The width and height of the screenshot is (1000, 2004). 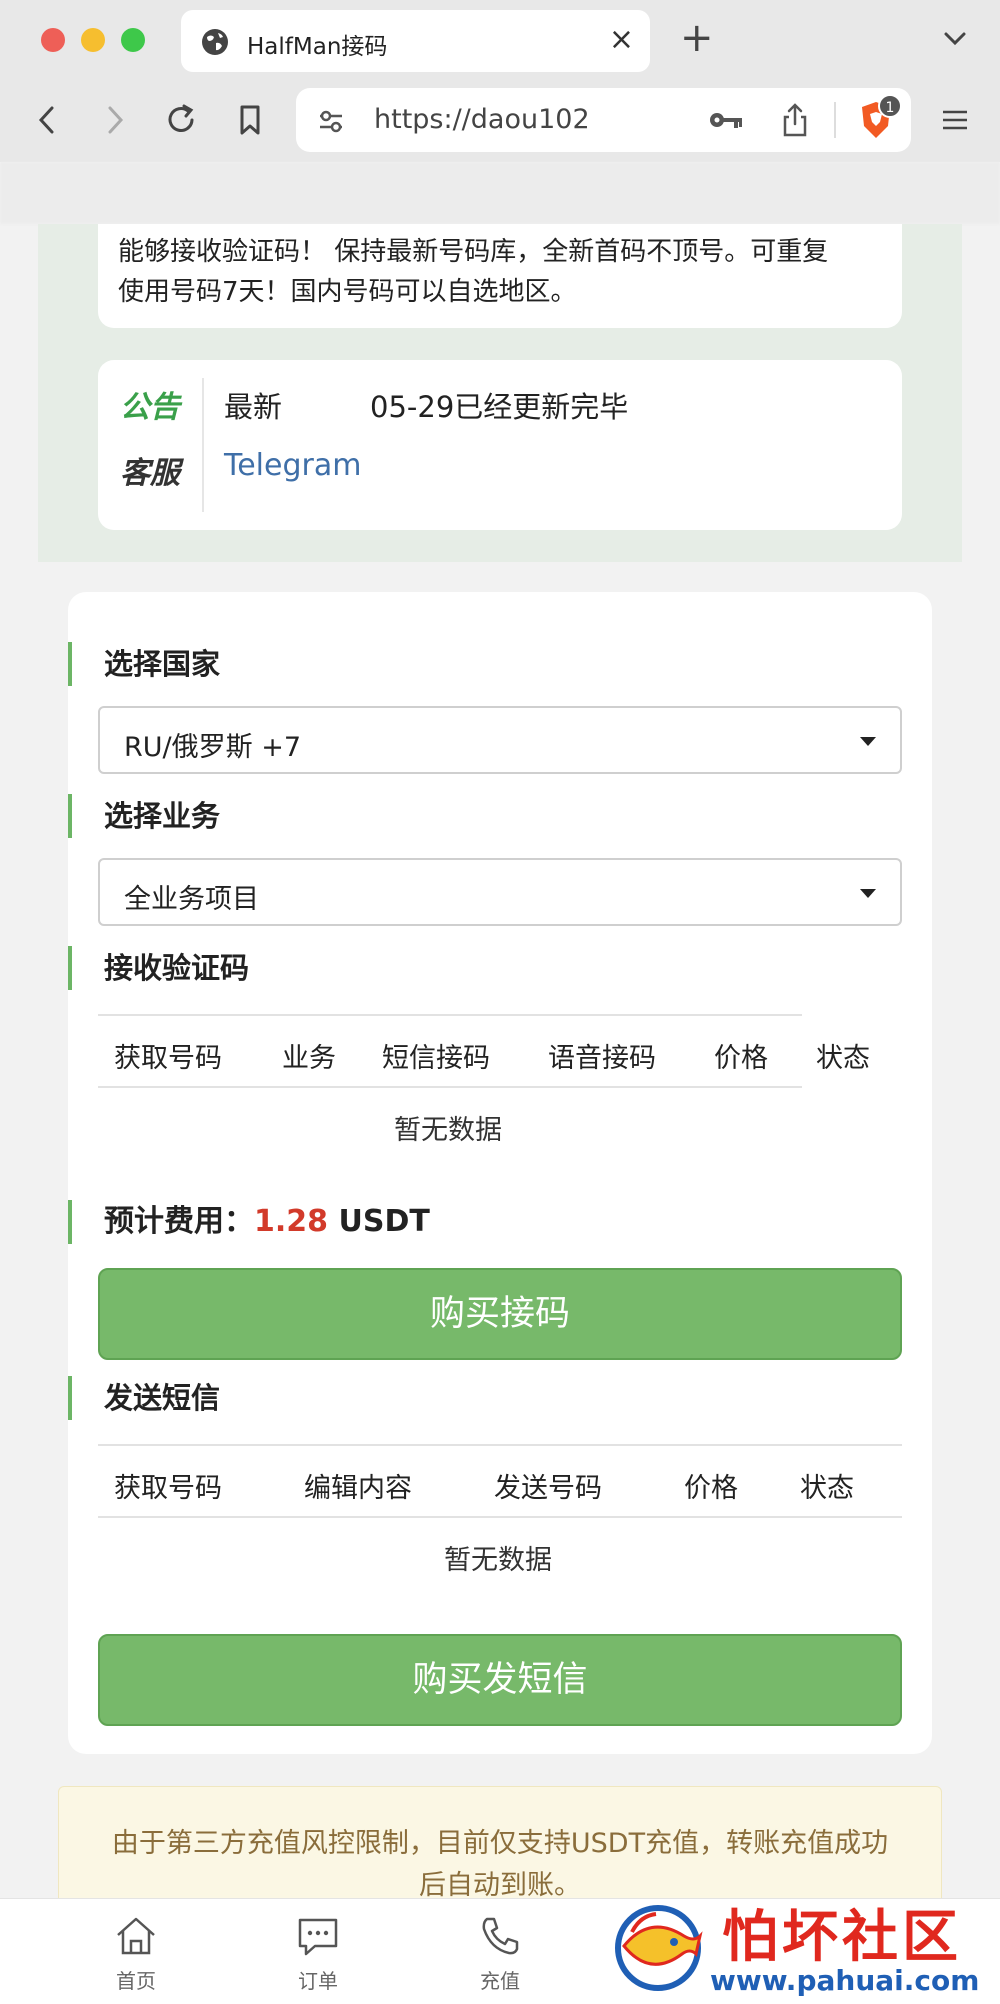 What do you see at coordinates (448, 1130) in the screenshot?
I see `receive-empty-text: 暂无数据` at bounding box center [448, 1130].